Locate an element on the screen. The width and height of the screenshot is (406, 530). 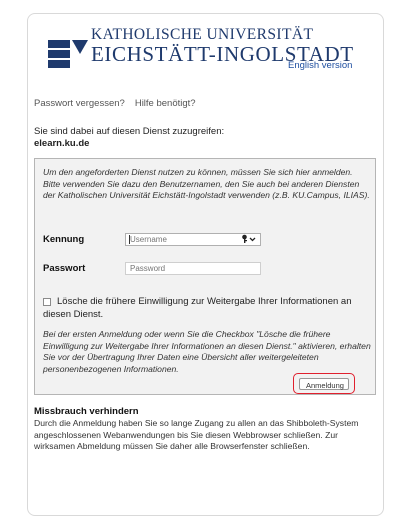
service-name: elearn.ku.de is located at coordinates (62, 143).